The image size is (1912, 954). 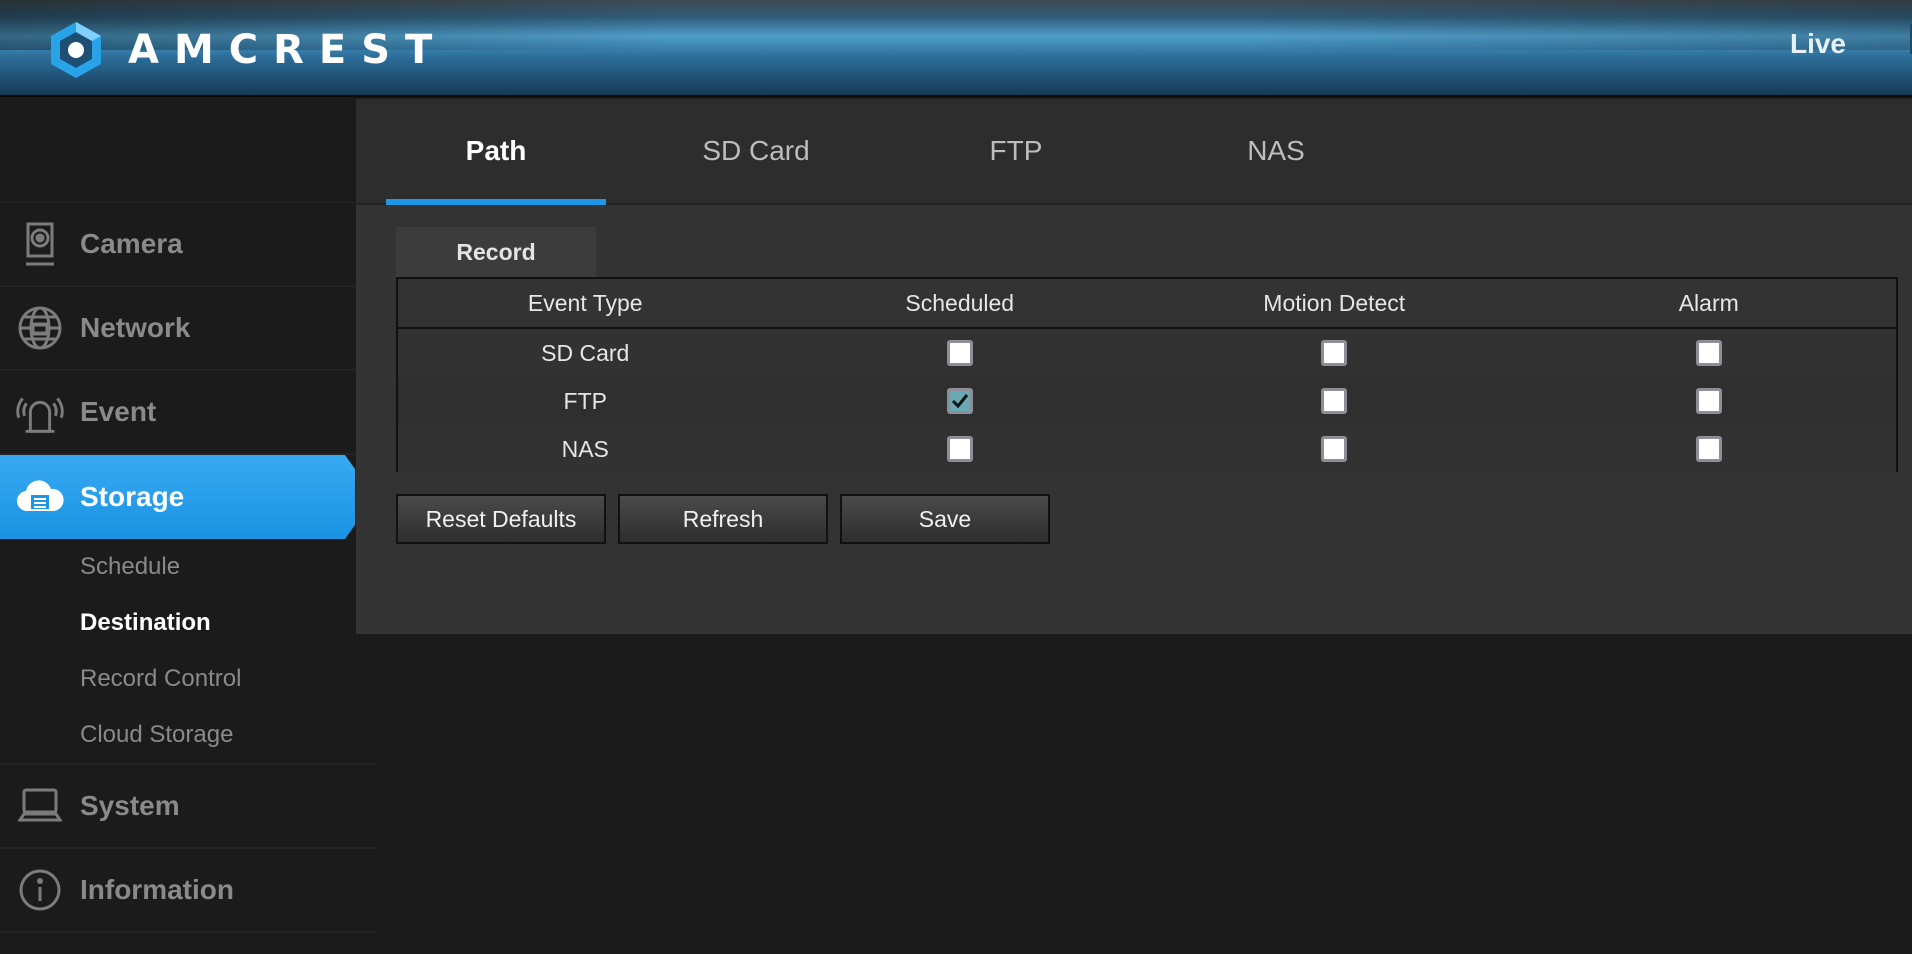 I want to click on sidebar-item-storage: Storage, so click(x=177, y=497).